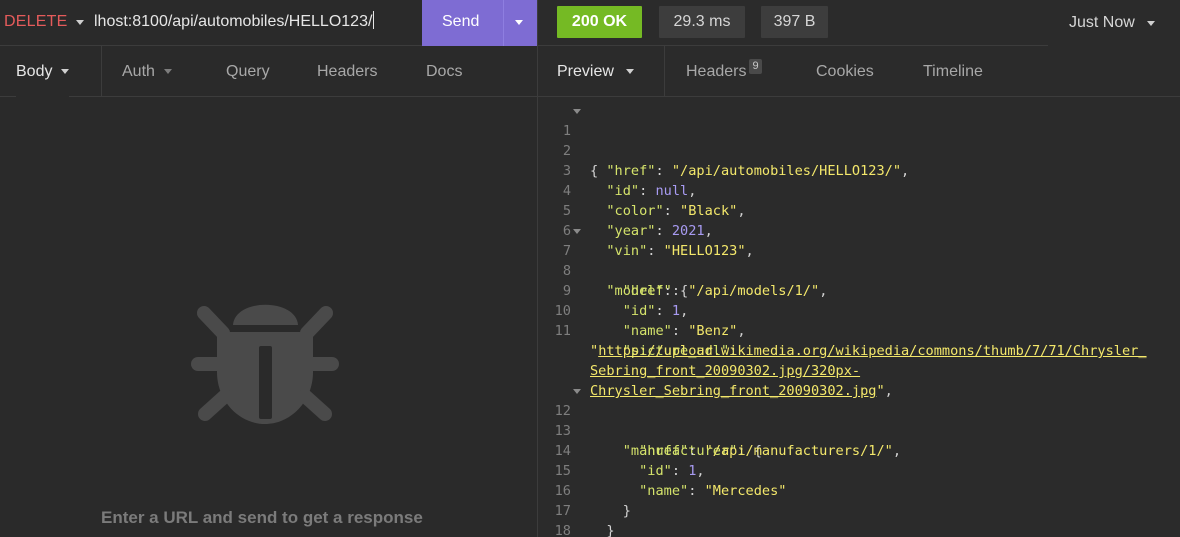 This screenshot has width=1180, height=537. What do you see at coordinates (676, 211) in the screenshot?
I see `code-content: "color": "Black",` at bounding box center [676, 211].